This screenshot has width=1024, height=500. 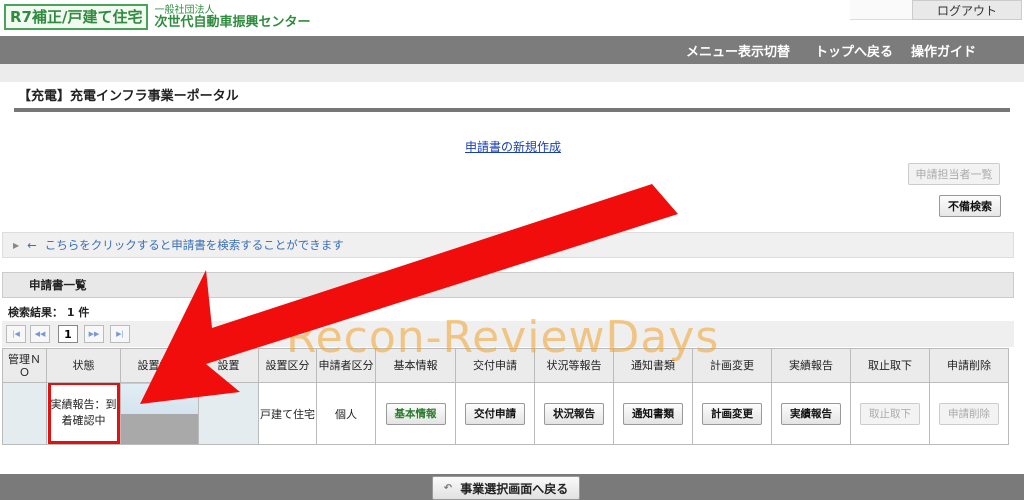 I want to click on logo-main-text: R7補正/戸建て住宅, so click(x=76, y=17).